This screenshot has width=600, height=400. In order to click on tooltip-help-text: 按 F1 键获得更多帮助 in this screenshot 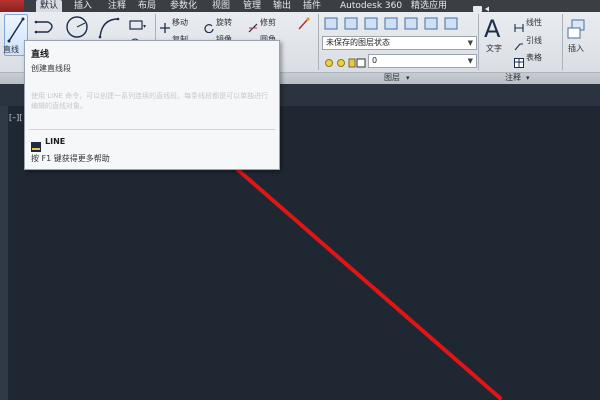, I will do `click(70, 158)`.